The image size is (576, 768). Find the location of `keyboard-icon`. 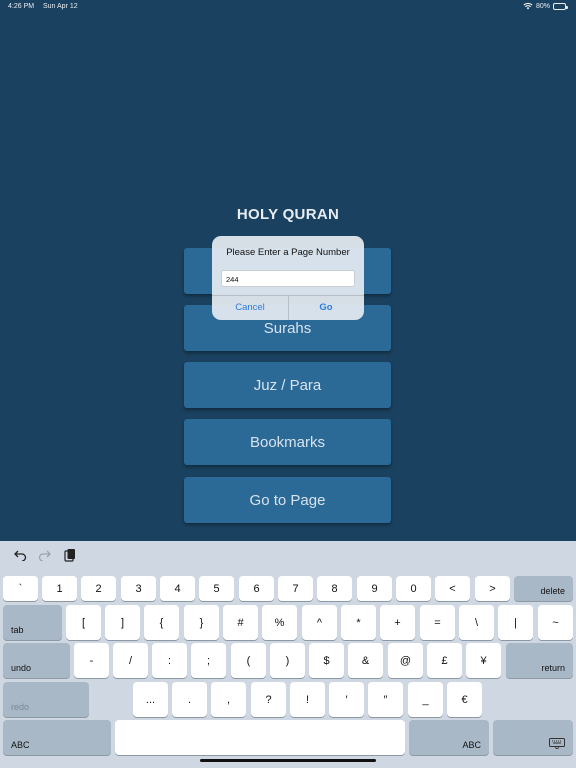

keyboard-icon is located at coordinates (557, 743).